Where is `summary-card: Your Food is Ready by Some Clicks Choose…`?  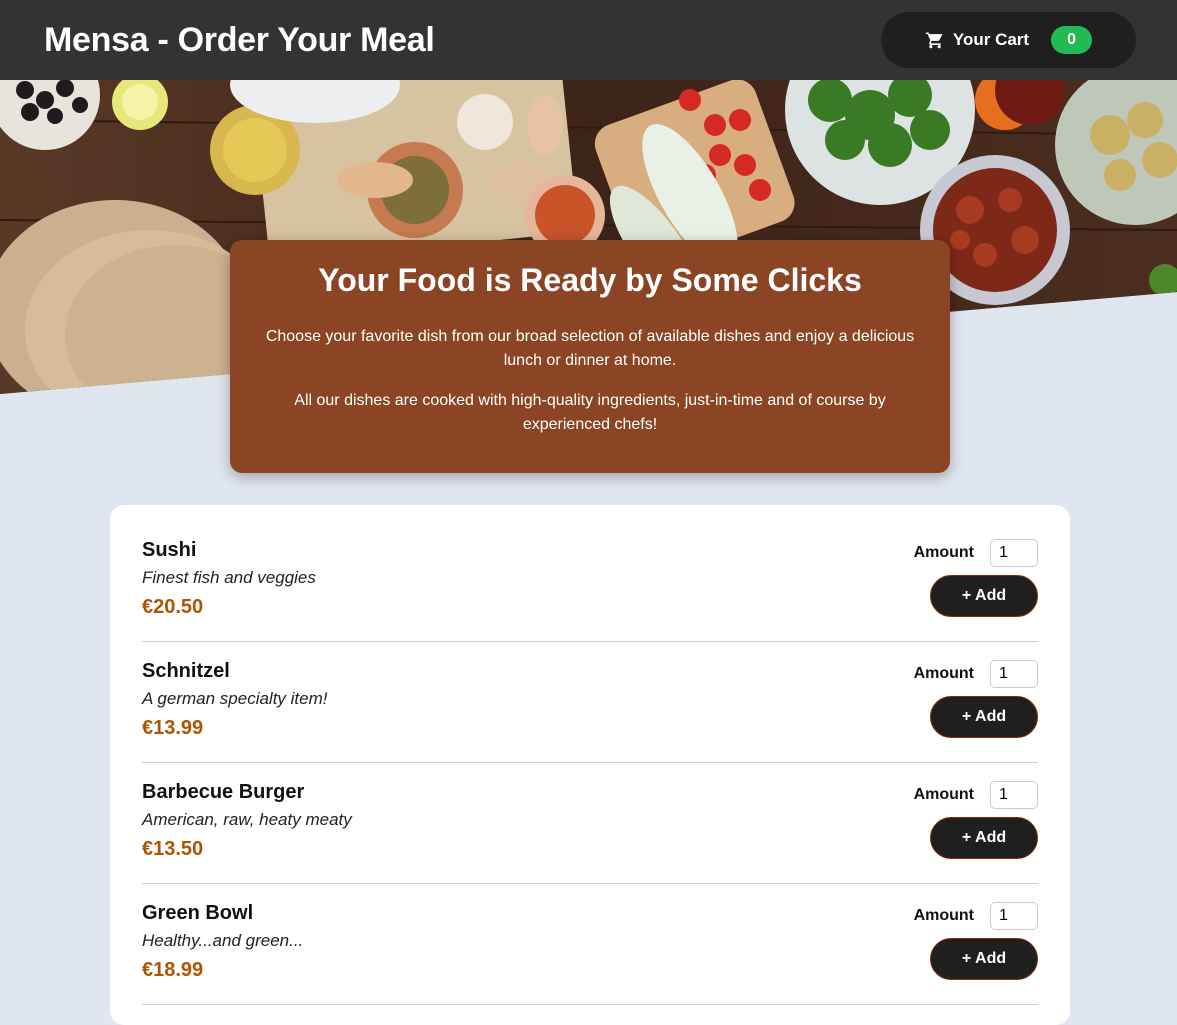 summary-card: Your Food is Ready by Some Clicks Choose… is located at coordinates (590, 356).